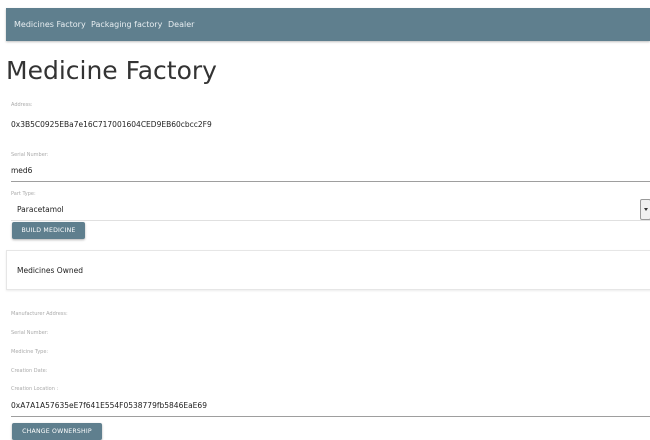 This screenshot has height=440, width=650. What do you see at coordinates (29, 371) in the screenshot?
I see `creation-date-label: Creation Date:` at bounding box center [29, 371].